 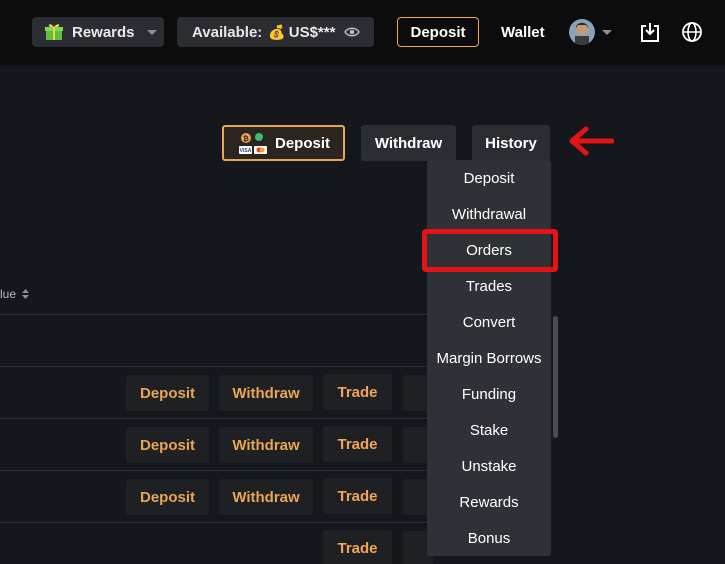 I want to click on menu-item-label: Funding, so click(x=489, y=394).